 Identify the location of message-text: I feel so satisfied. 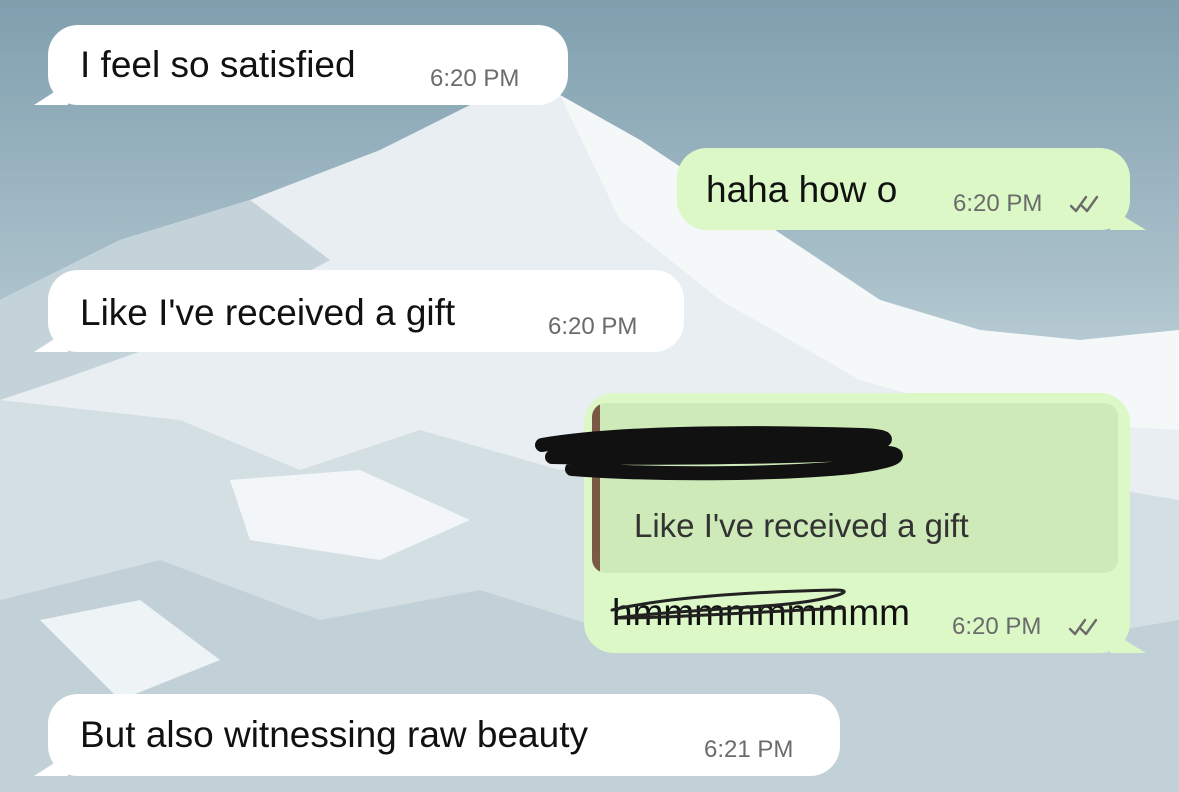
(218, 64).